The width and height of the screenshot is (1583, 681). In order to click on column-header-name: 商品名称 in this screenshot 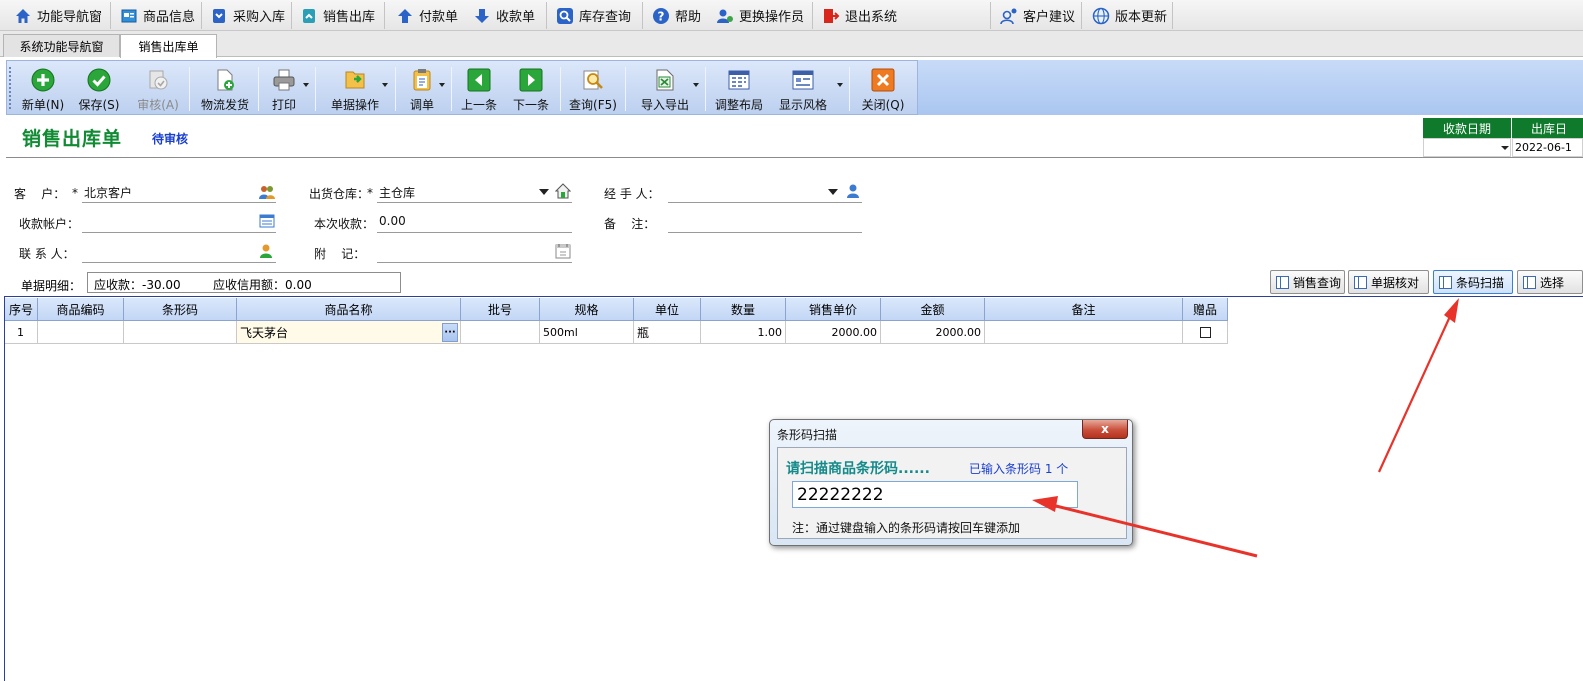, I will do `click(349, 309)`.